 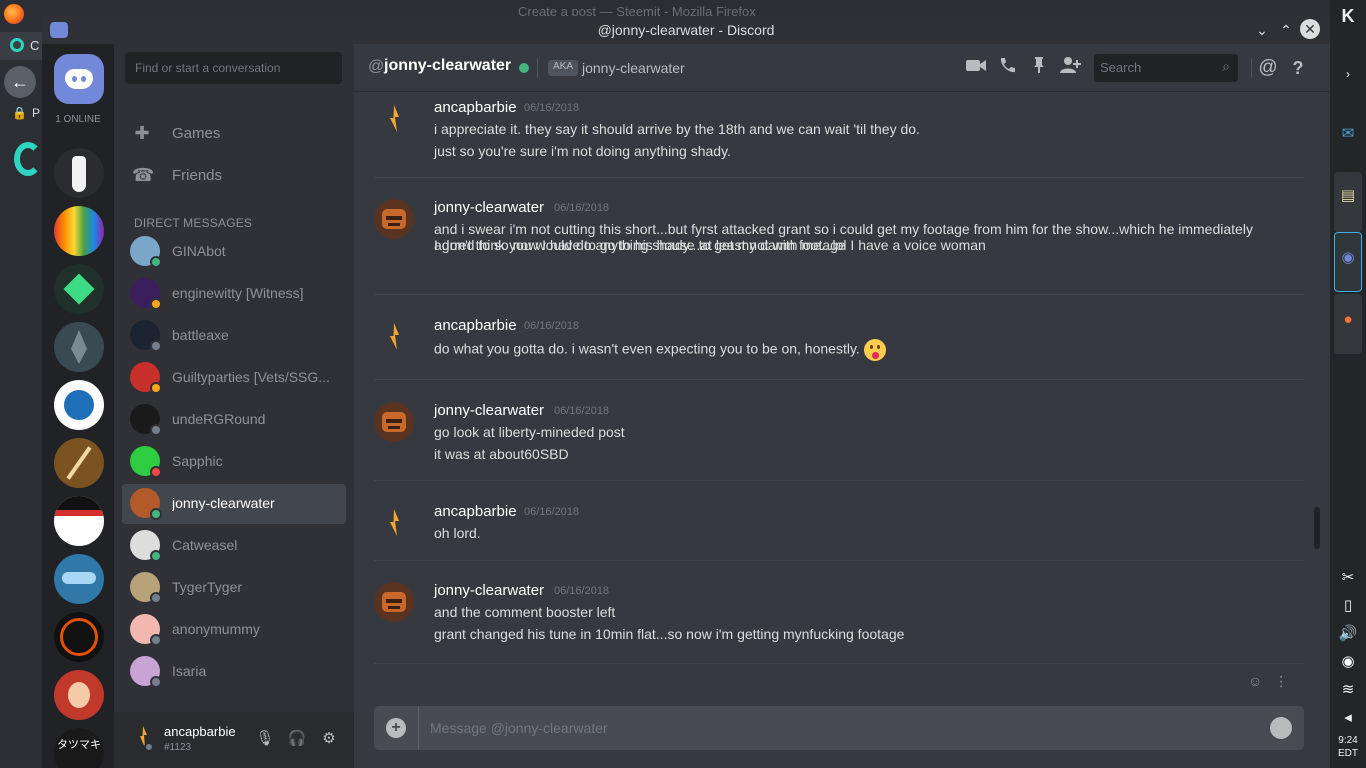 What do you see at coordinates (1007, 68) in the screenshot?
I see `voice-call-icon` at bounding box center [1007, 68].